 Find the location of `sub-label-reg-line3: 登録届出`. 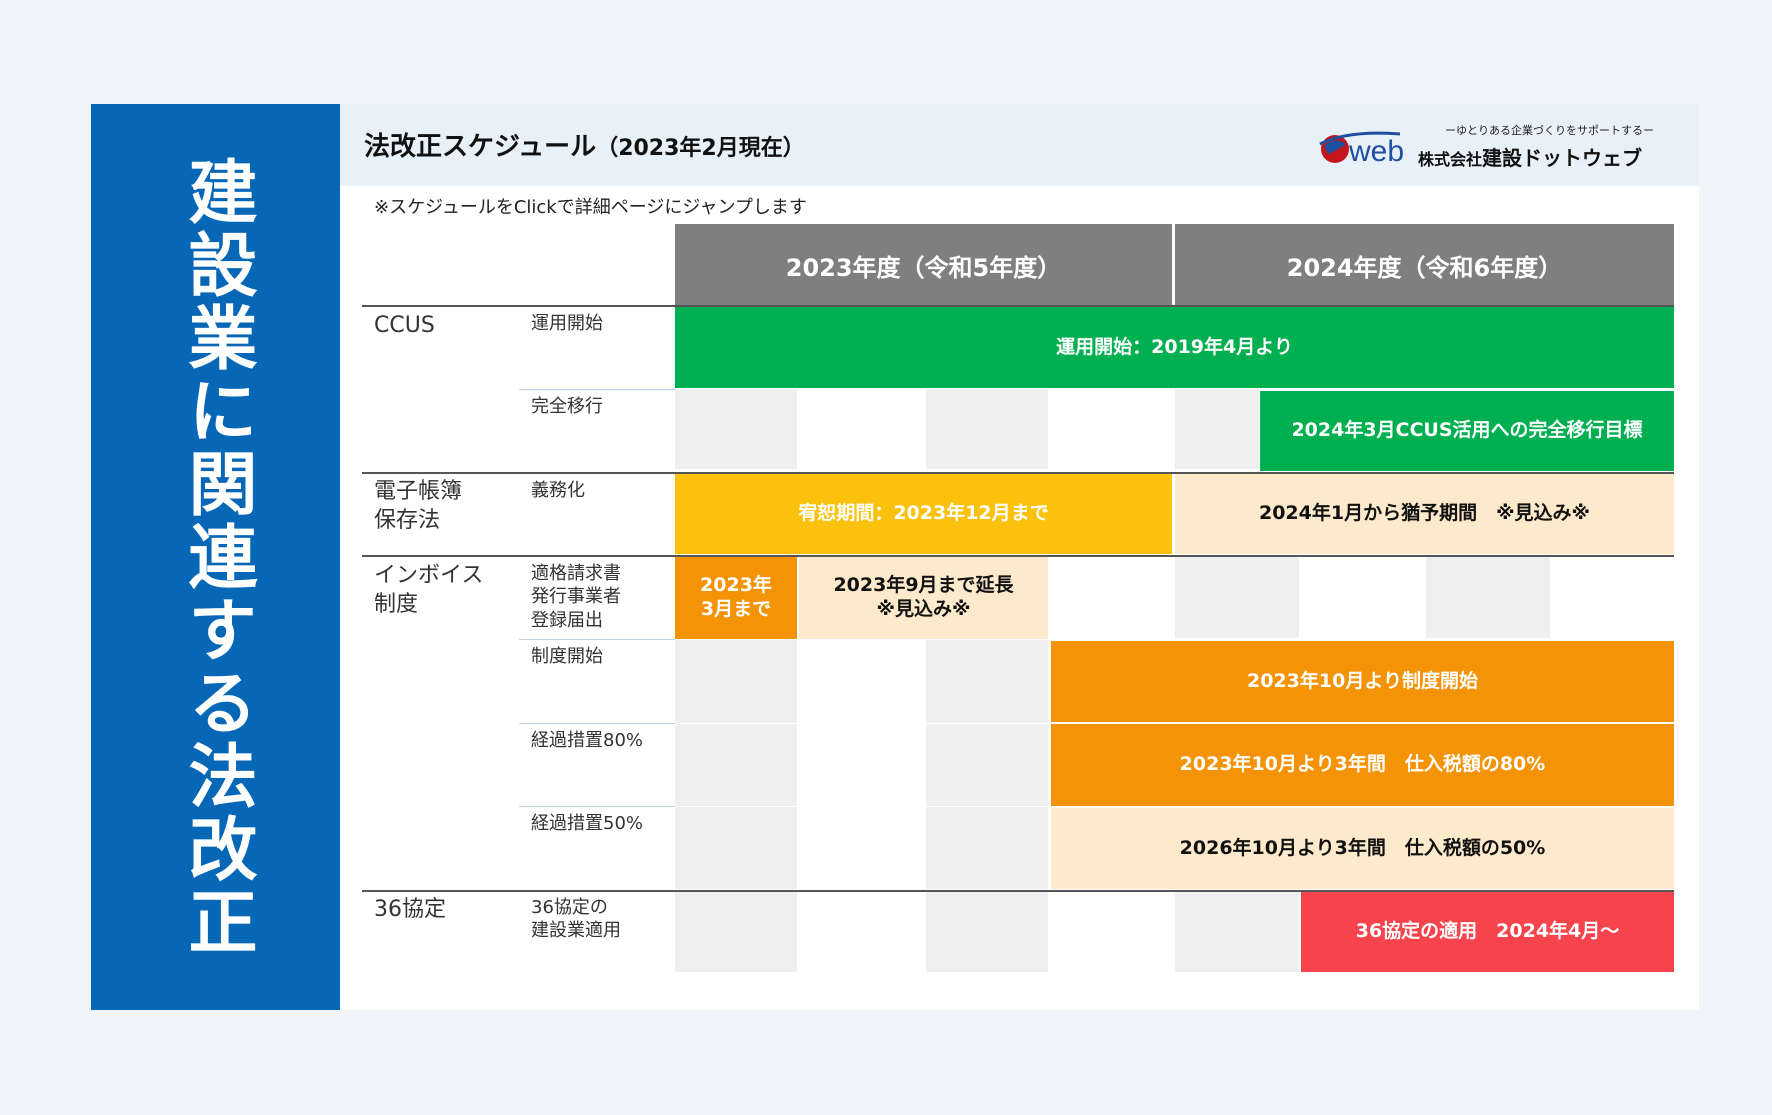

sub-label-reg-line3: 登録届出 is located at coordinates (567, 620).